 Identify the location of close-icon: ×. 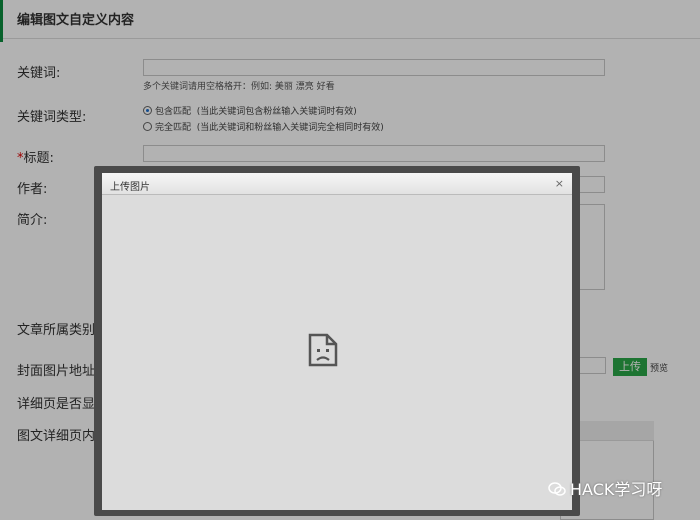
(559, 183).